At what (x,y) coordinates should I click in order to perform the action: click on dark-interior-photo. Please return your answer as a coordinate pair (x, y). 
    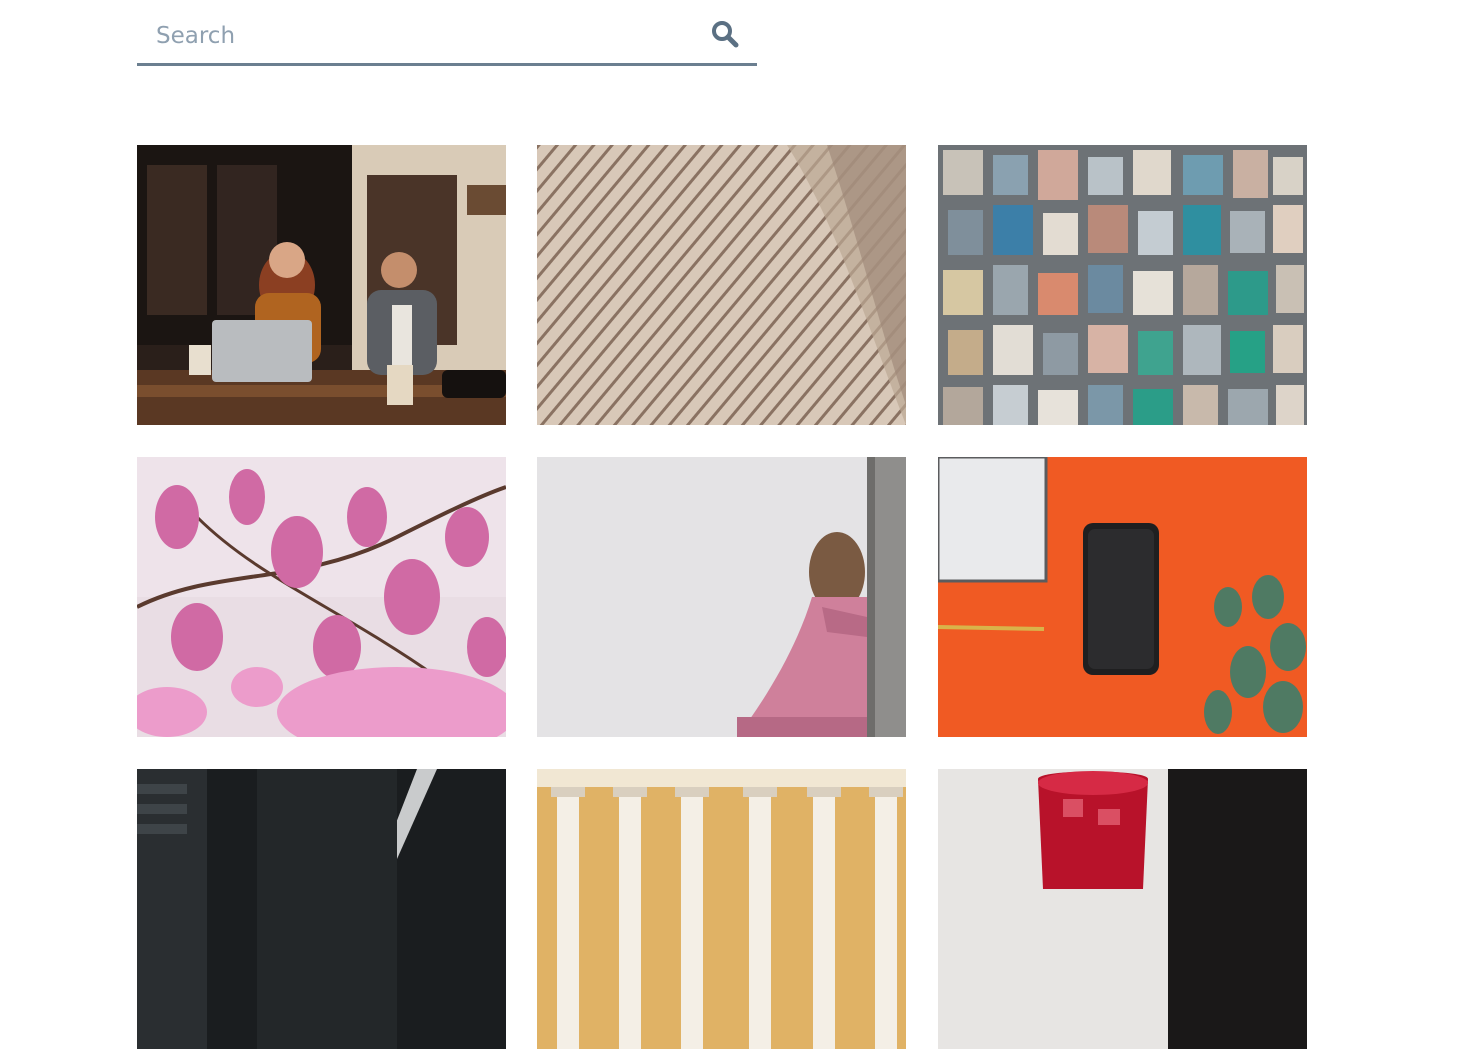
    Looking at the image, I should click on (321, 909).